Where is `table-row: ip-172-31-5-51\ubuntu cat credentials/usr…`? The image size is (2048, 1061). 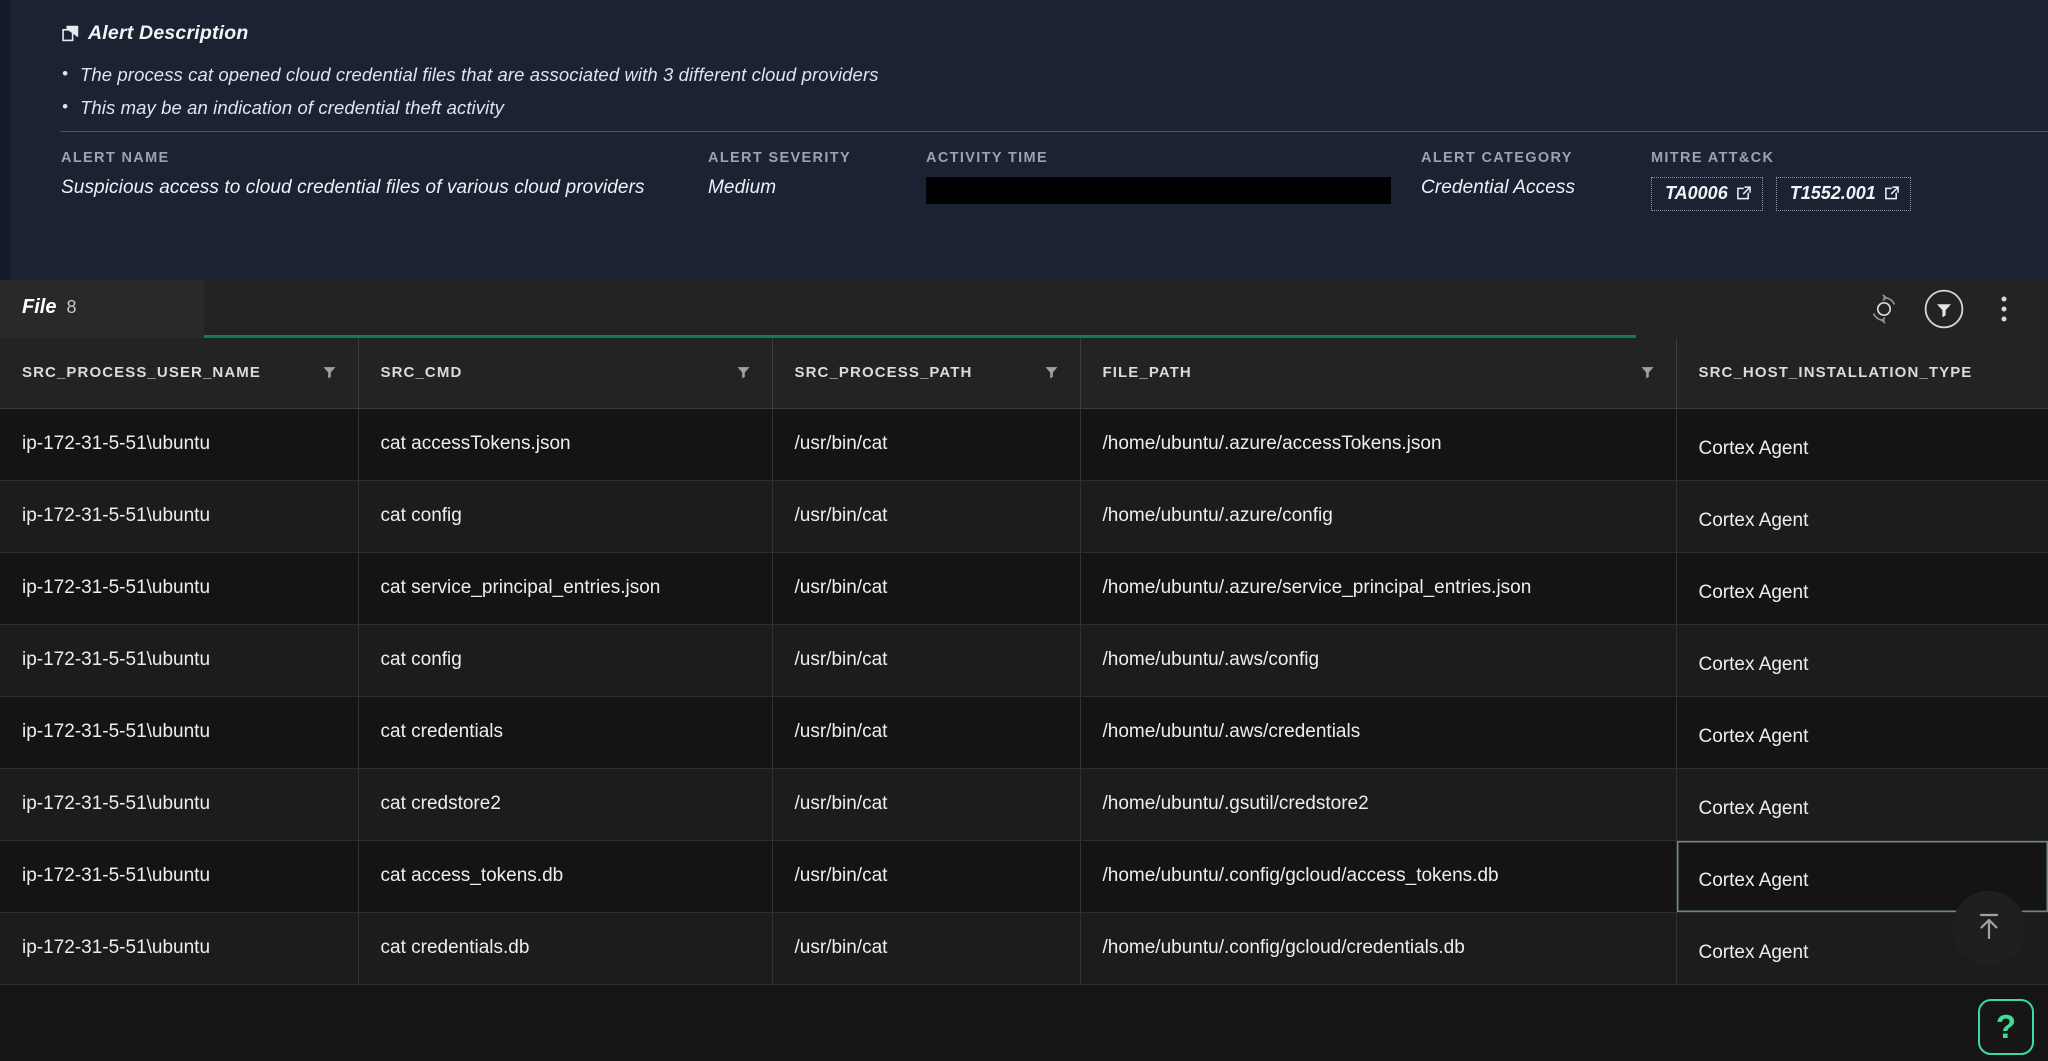
table-row: ip-172-31-5-51\ubuntu cat credentials/usr… is located at coordinates (1024, 732).